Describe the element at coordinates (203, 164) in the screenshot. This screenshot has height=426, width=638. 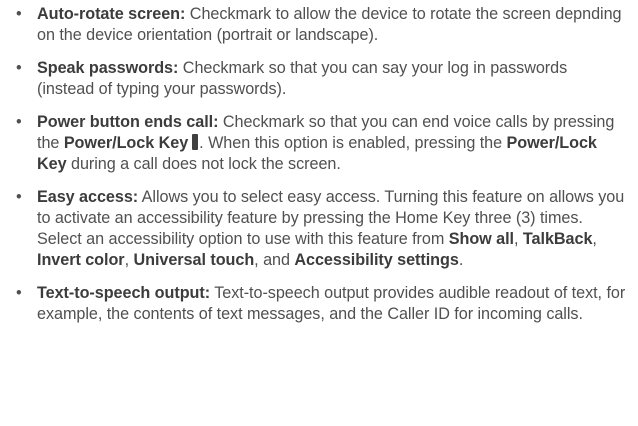
I see `desc-power-c: during a call does not lock the screen.` at that location.